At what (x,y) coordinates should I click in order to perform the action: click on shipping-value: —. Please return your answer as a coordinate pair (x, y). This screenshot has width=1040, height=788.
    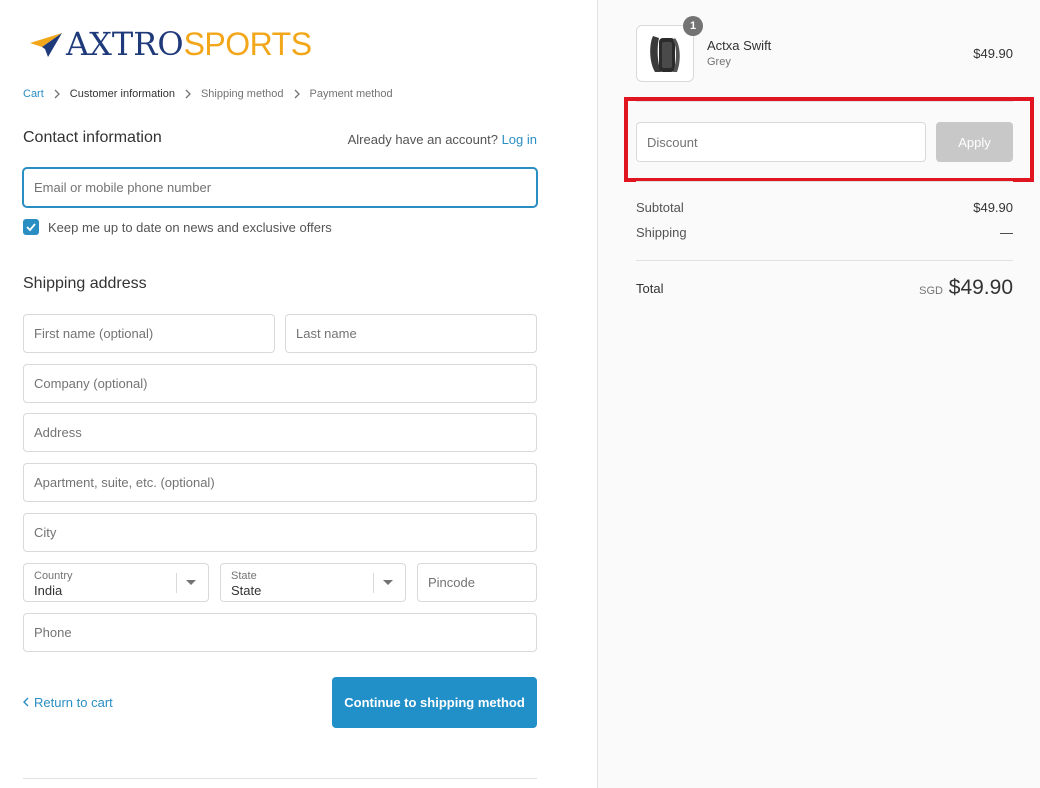
    Looking at the image, I should click on (1006, 232).